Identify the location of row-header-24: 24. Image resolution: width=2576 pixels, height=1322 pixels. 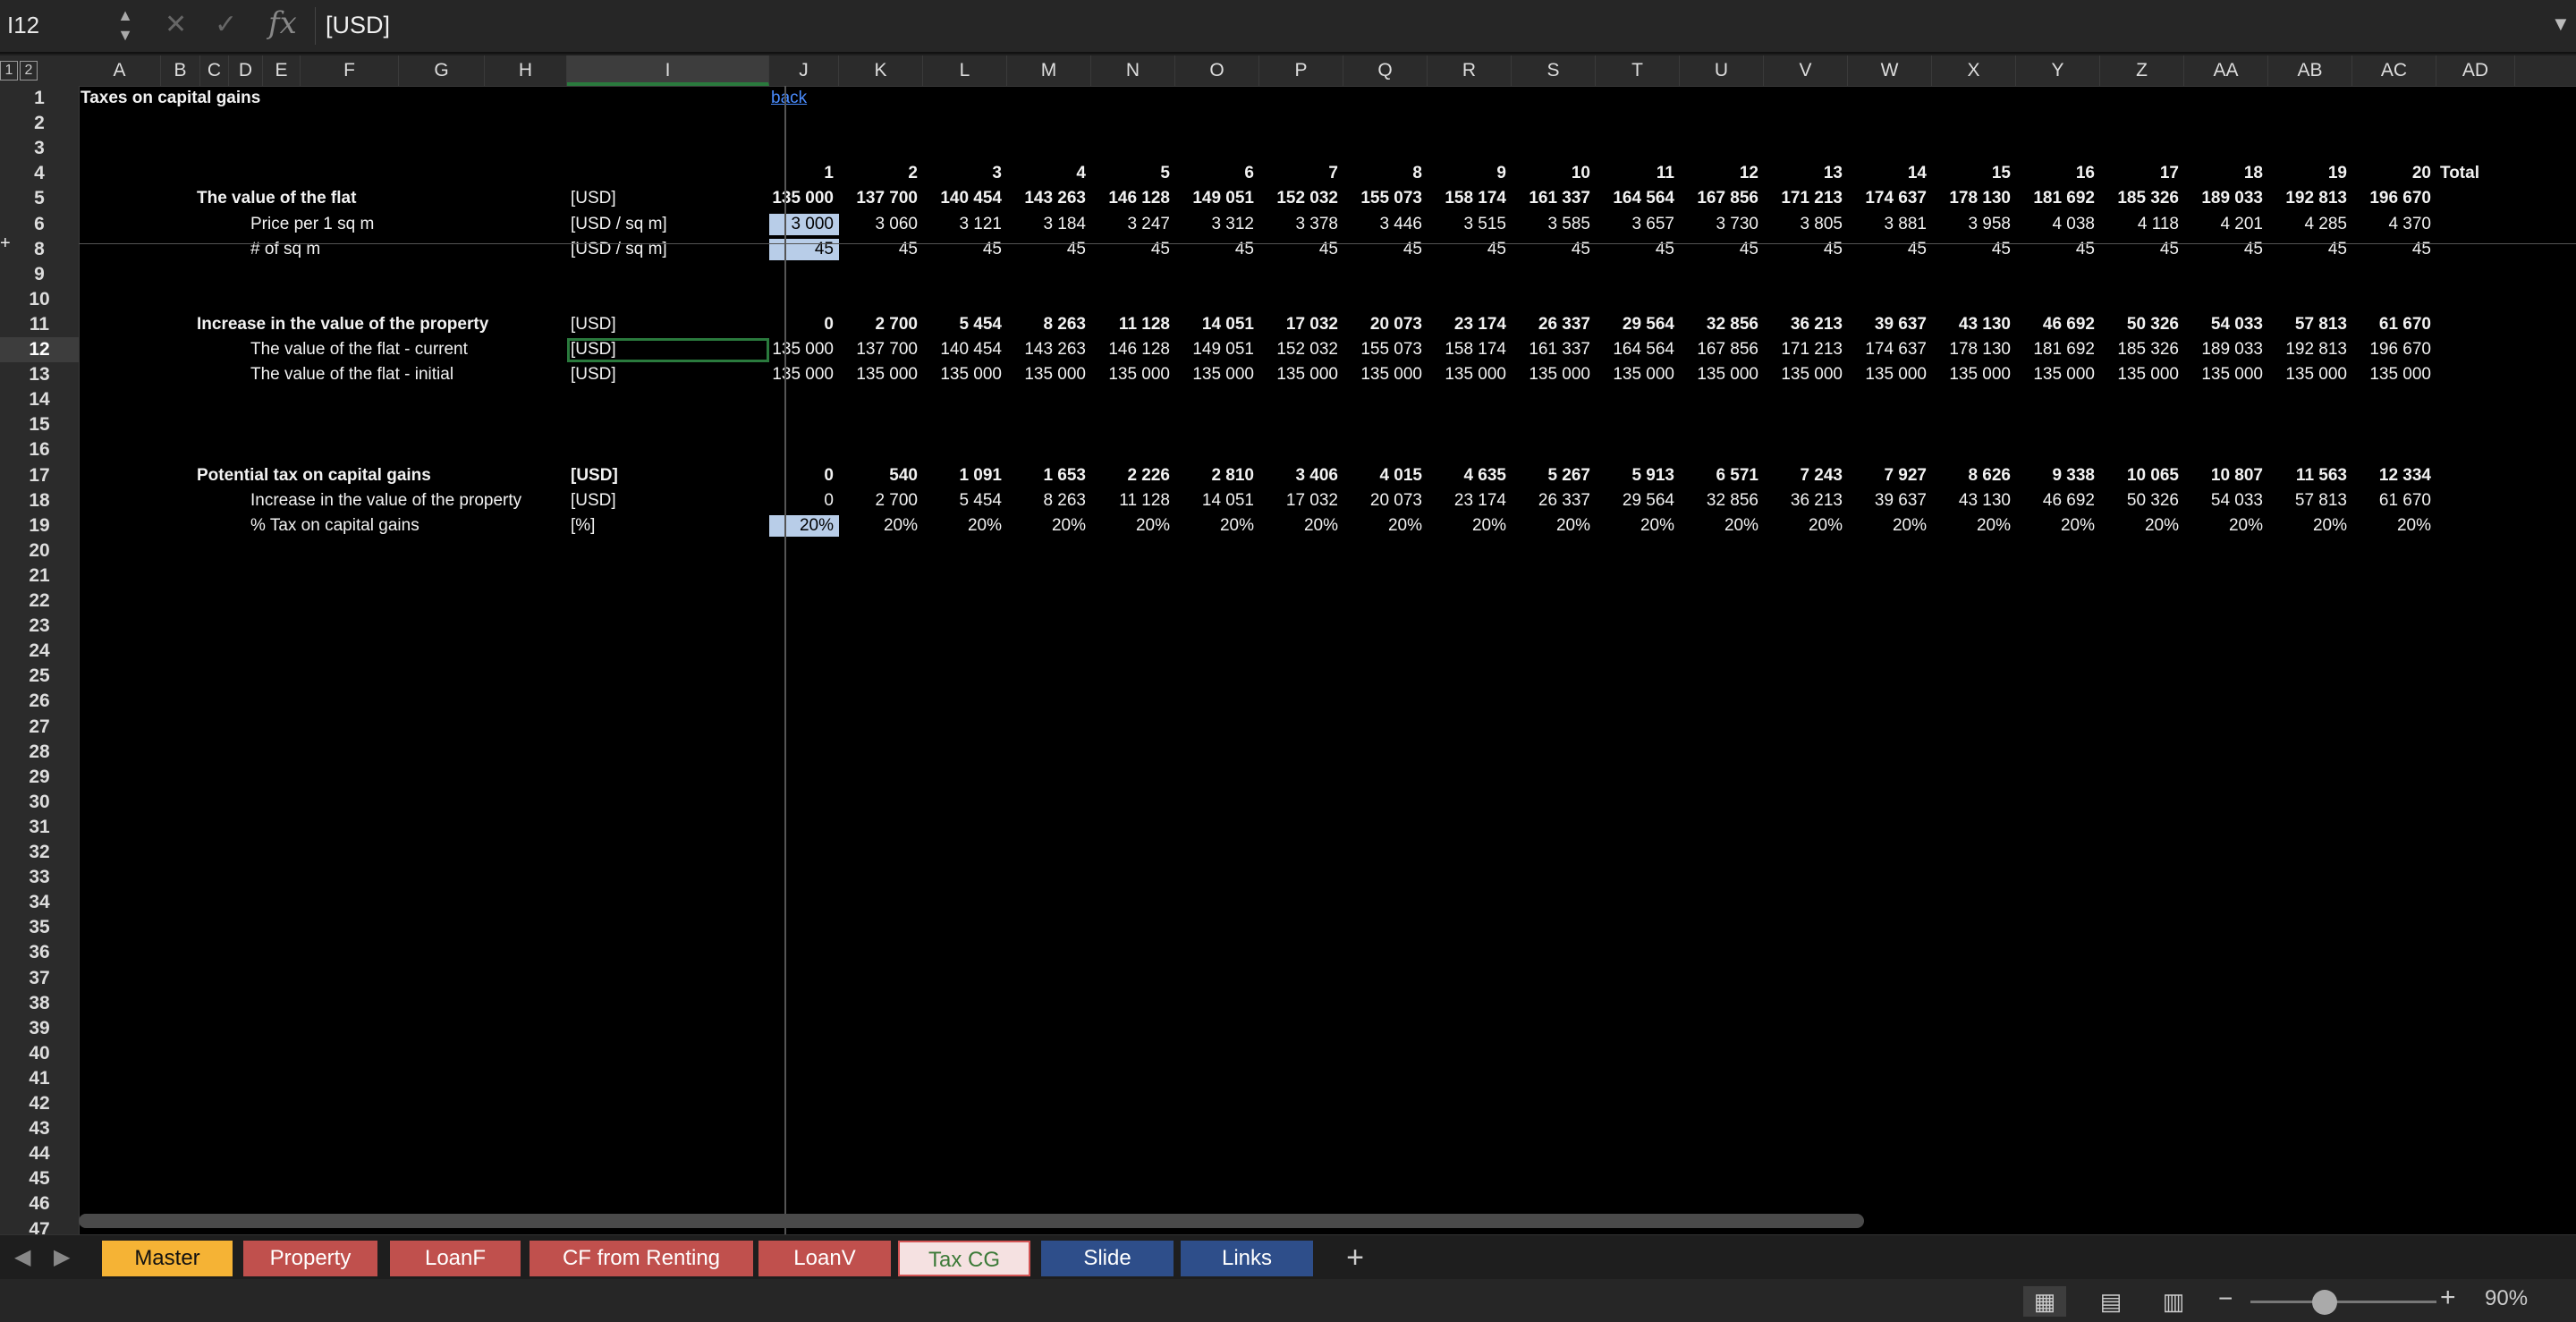
(39, 652).